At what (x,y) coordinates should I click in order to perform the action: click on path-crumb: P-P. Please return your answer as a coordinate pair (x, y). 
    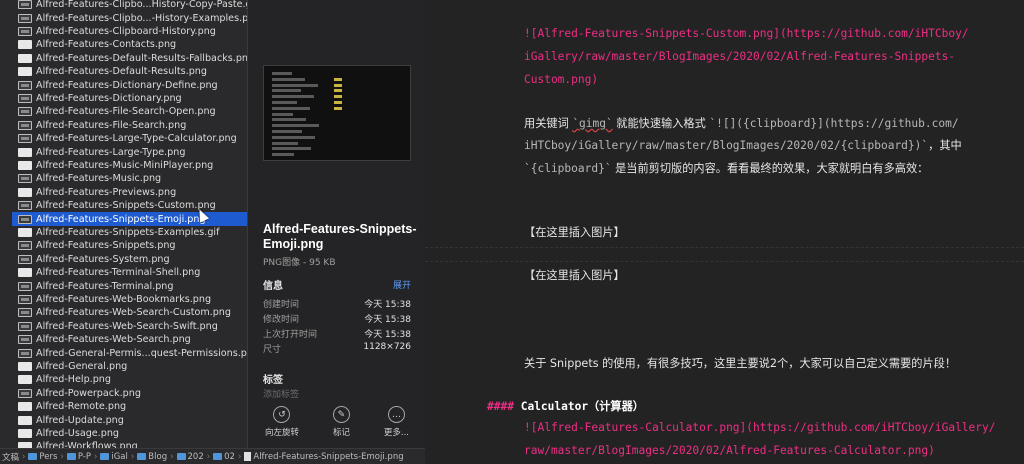
    Looking at the image, I should click on (78, 456).